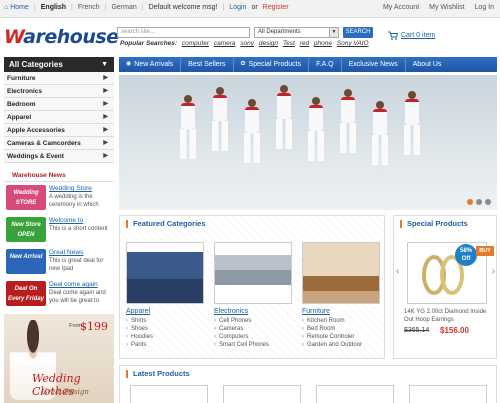 Image resolution: width=500 pixels, height=403 pixels. I want to click on popular-keyword: phone, so click(323, 43).